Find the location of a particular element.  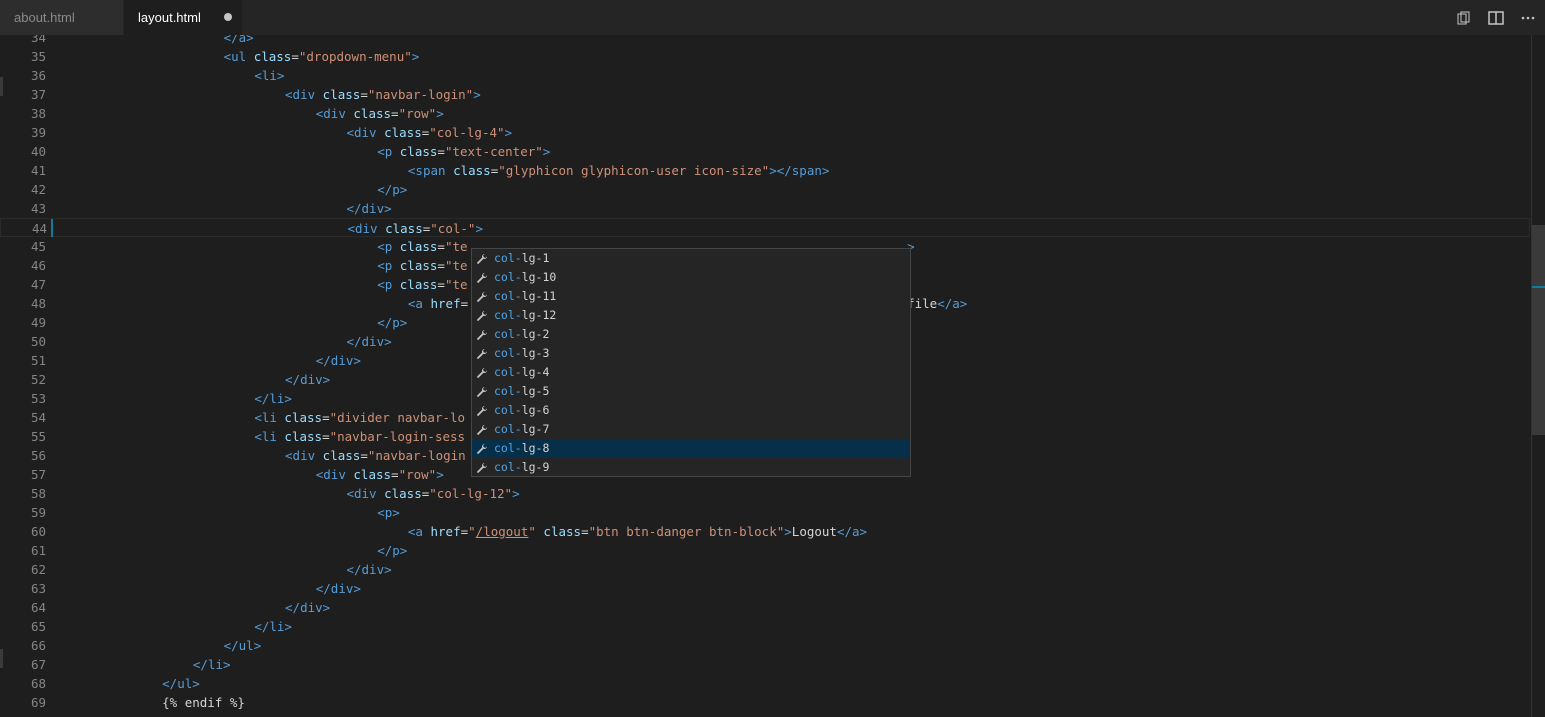

code-token: "col-lg-4" is located at coordinates (467, 132).